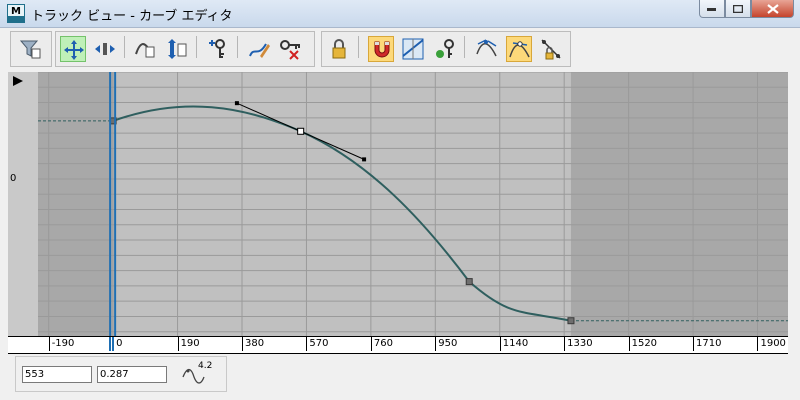 The width and height of the screenshot is (800, 400). What do you see at coordinates (317, 344) in the screenshot?
I see `ruler-tick-label: 570` at bounding box center [317, 344].